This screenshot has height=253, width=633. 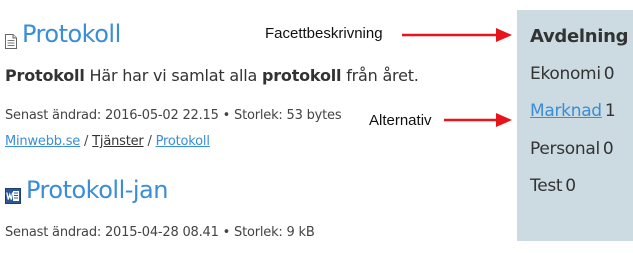 I want to click on annotation-facet-description: Facettbeskrivning, so click(x=324, y=33).